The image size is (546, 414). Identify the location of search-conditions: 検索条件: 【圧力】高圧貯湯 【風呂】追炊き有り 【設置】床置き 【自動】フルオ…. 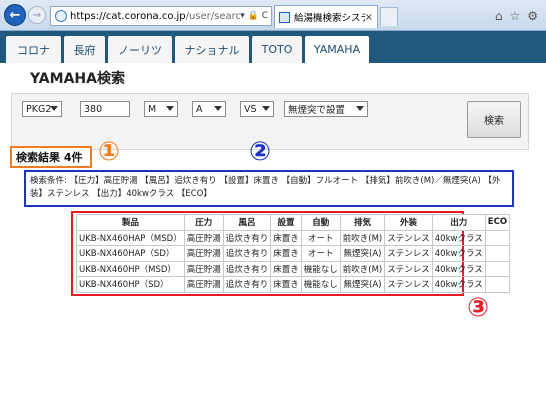
(269, 188).